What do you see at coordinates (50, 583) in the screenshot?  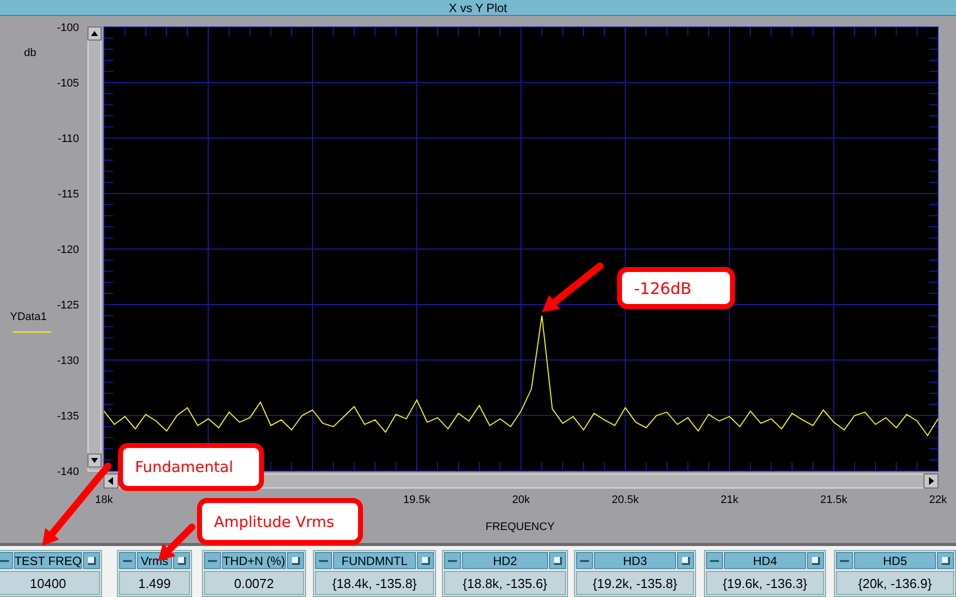 I see `value-field: 10400` at bounding box center [50, 583].